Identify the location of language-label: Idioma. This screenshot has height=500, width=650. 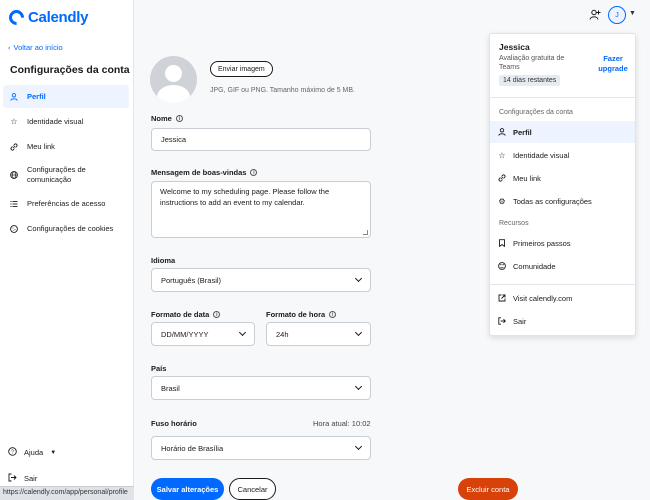
(163, 260).